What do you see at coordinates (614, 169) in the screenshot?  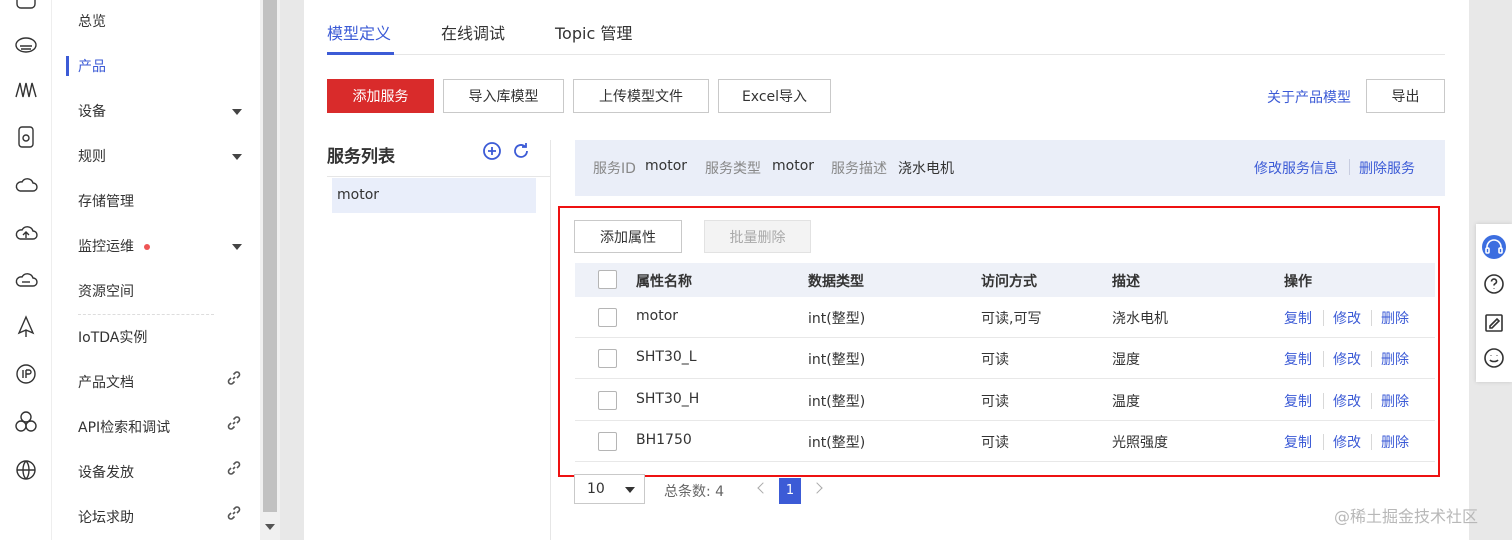 I see `service-id-label: 服务ID` at bounding box center [614, 169].